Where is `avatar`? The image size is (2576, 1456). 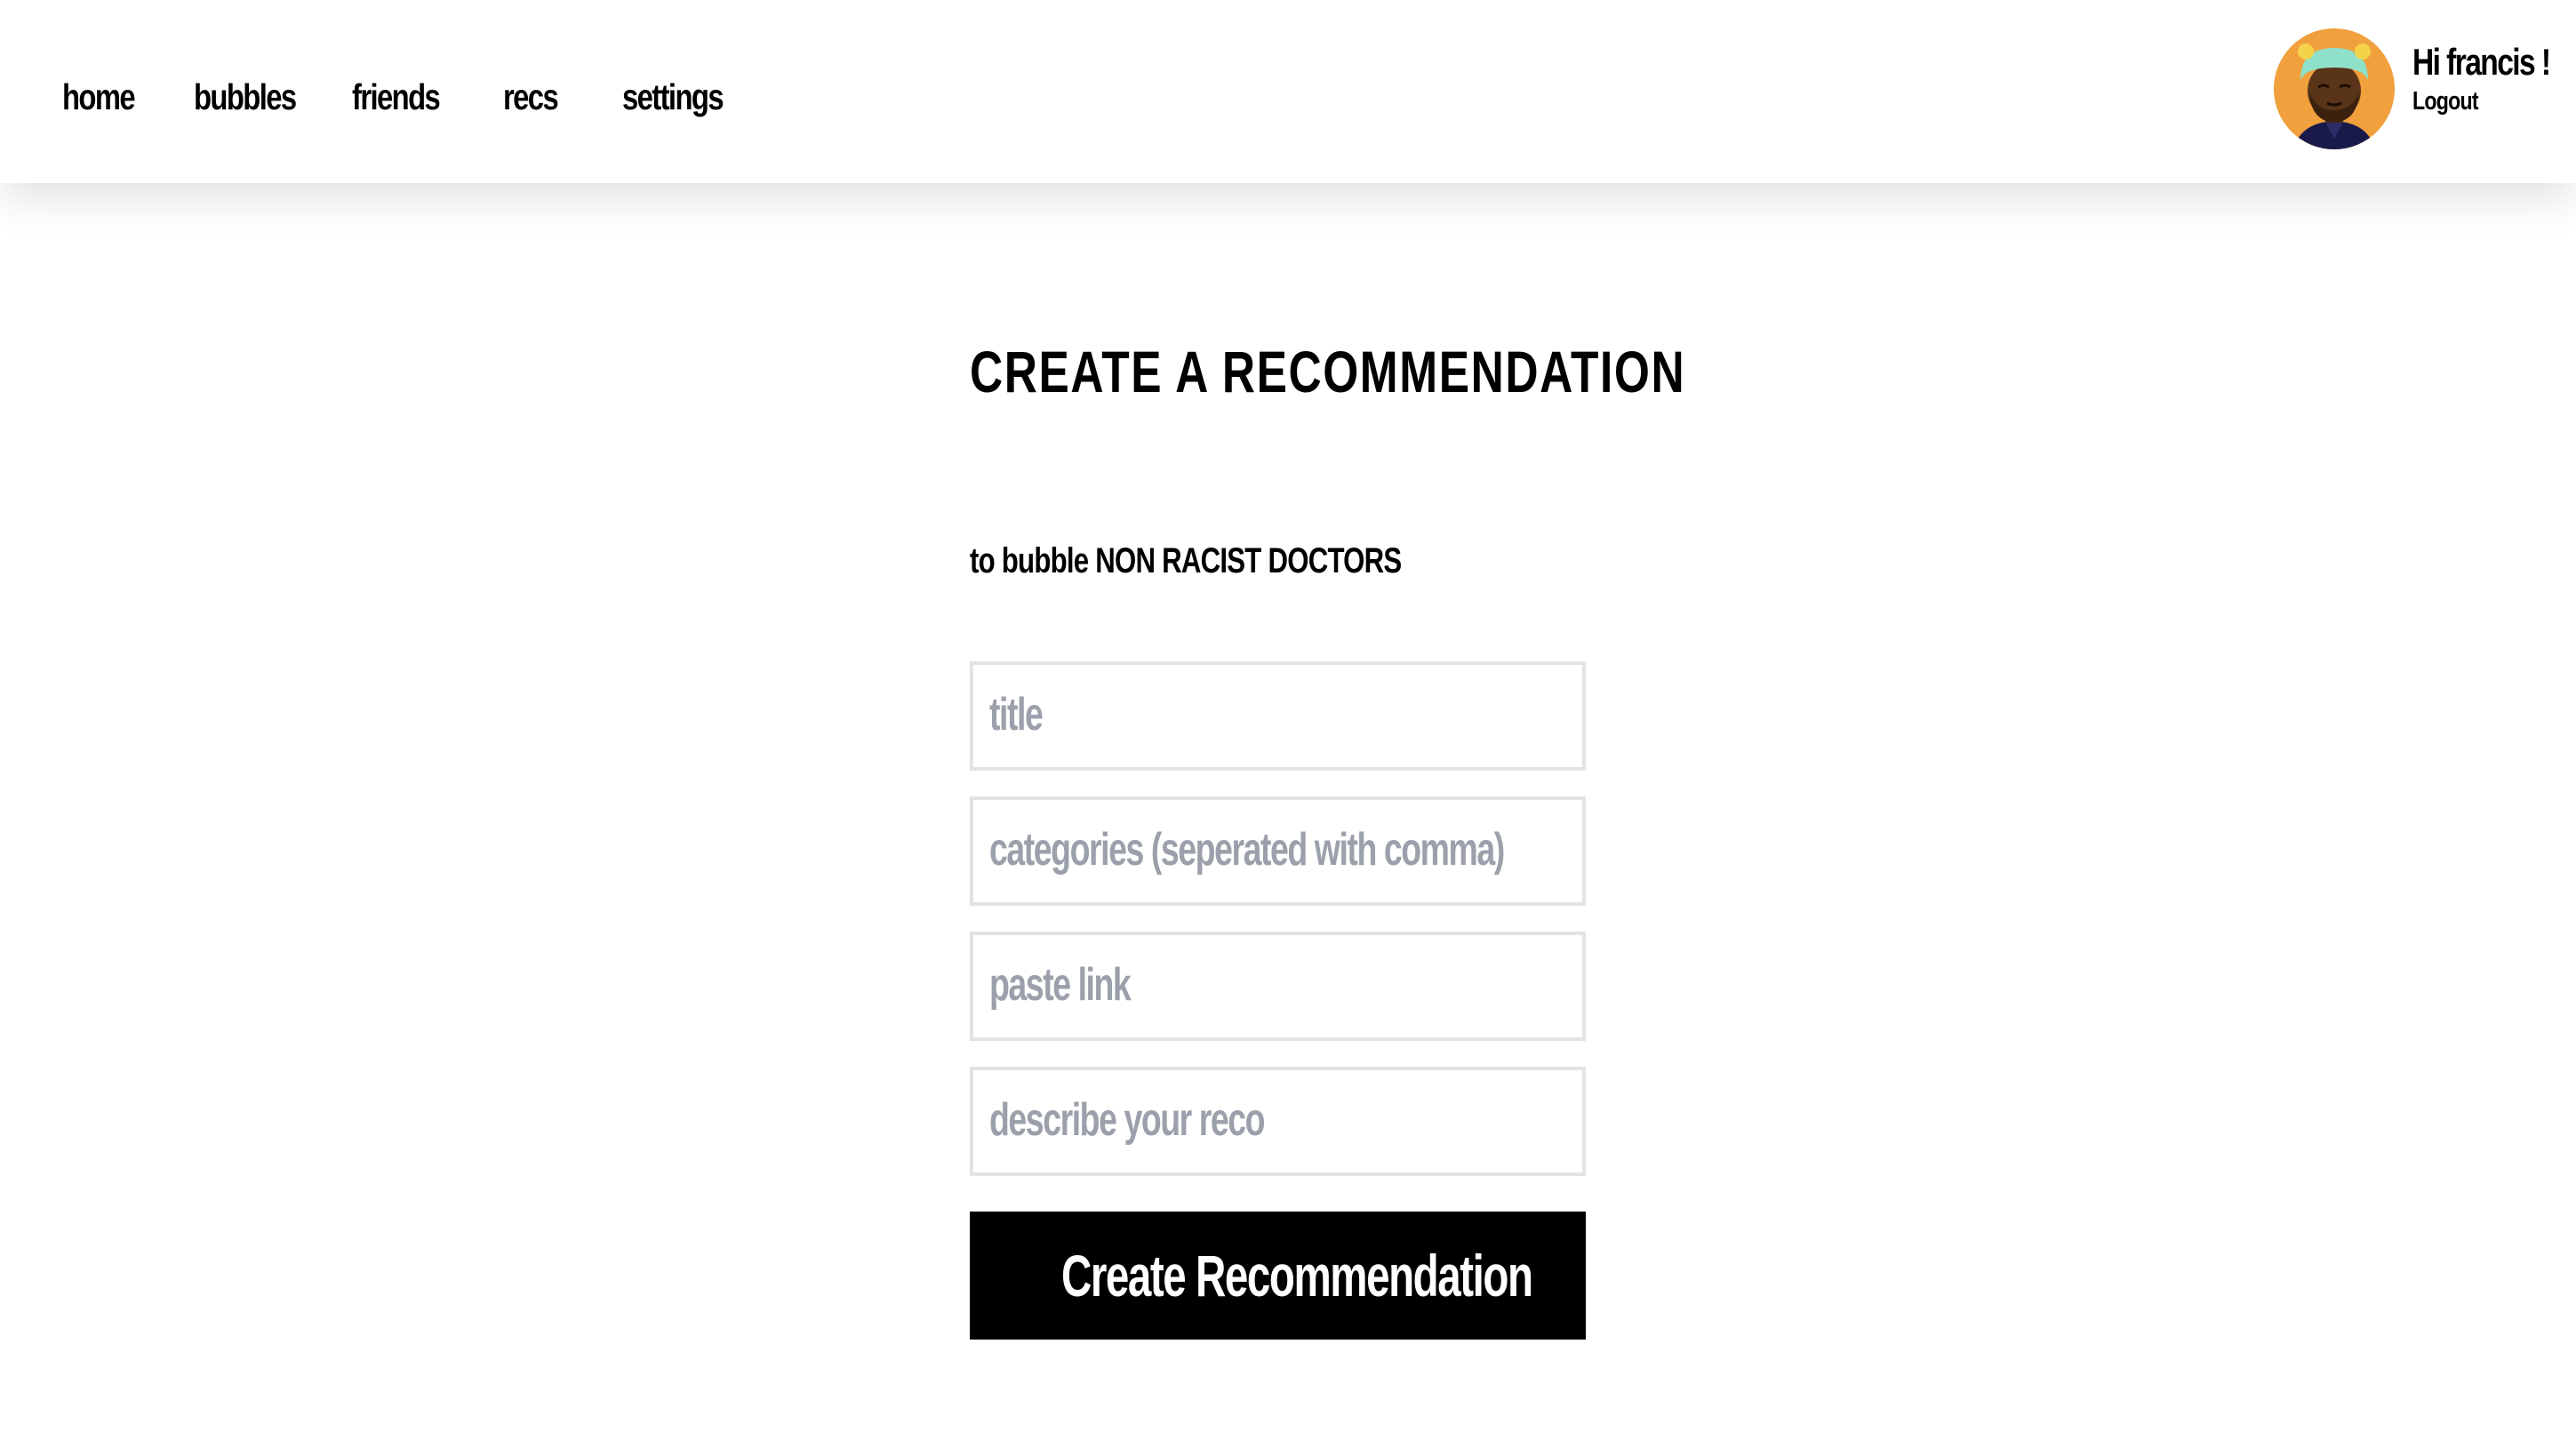 avatar is located at coordinates (2334, 88).